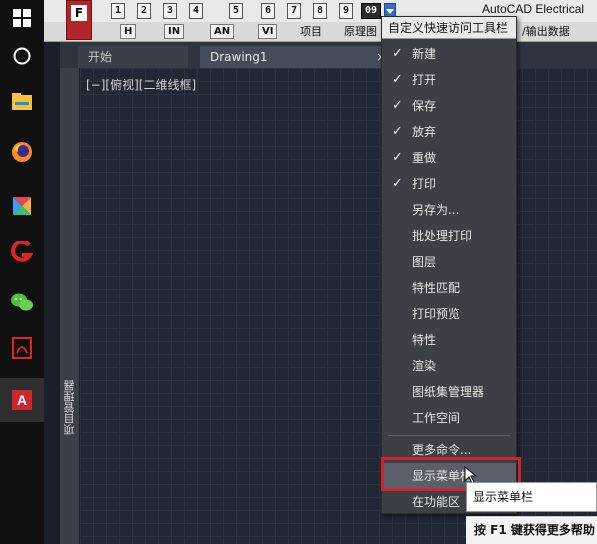 The image size is (597, 544). Describe the element at coordinates (424, 158) in the screenshot. I see `menu-item-label: 重做` at that location.